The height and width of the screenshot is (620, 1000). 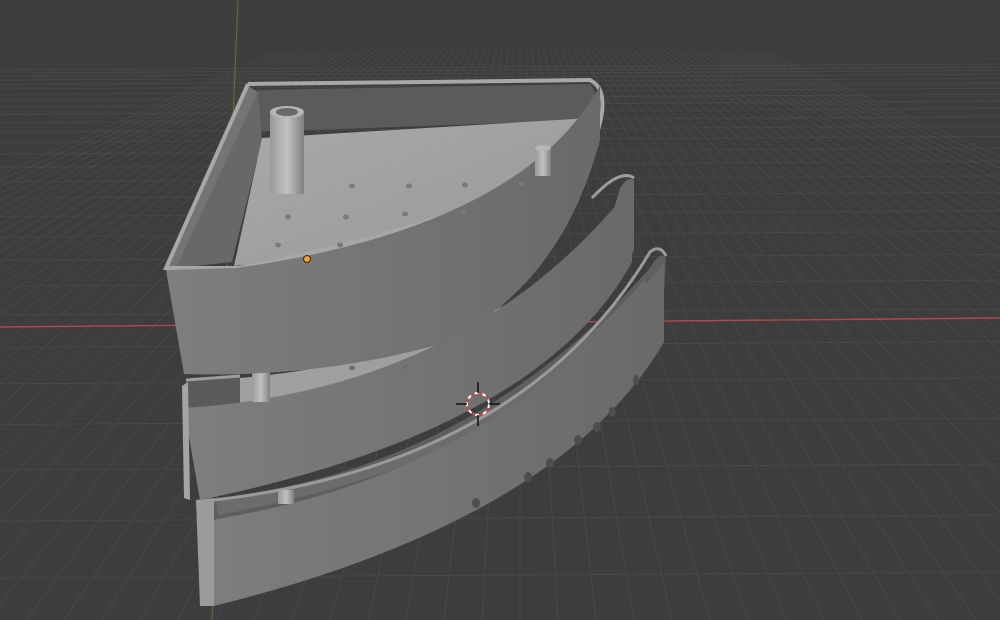 What do you see at coordinates (307, 259) in the screenshot?
I see `object-origin-icon` at bounding box center [307, 259].